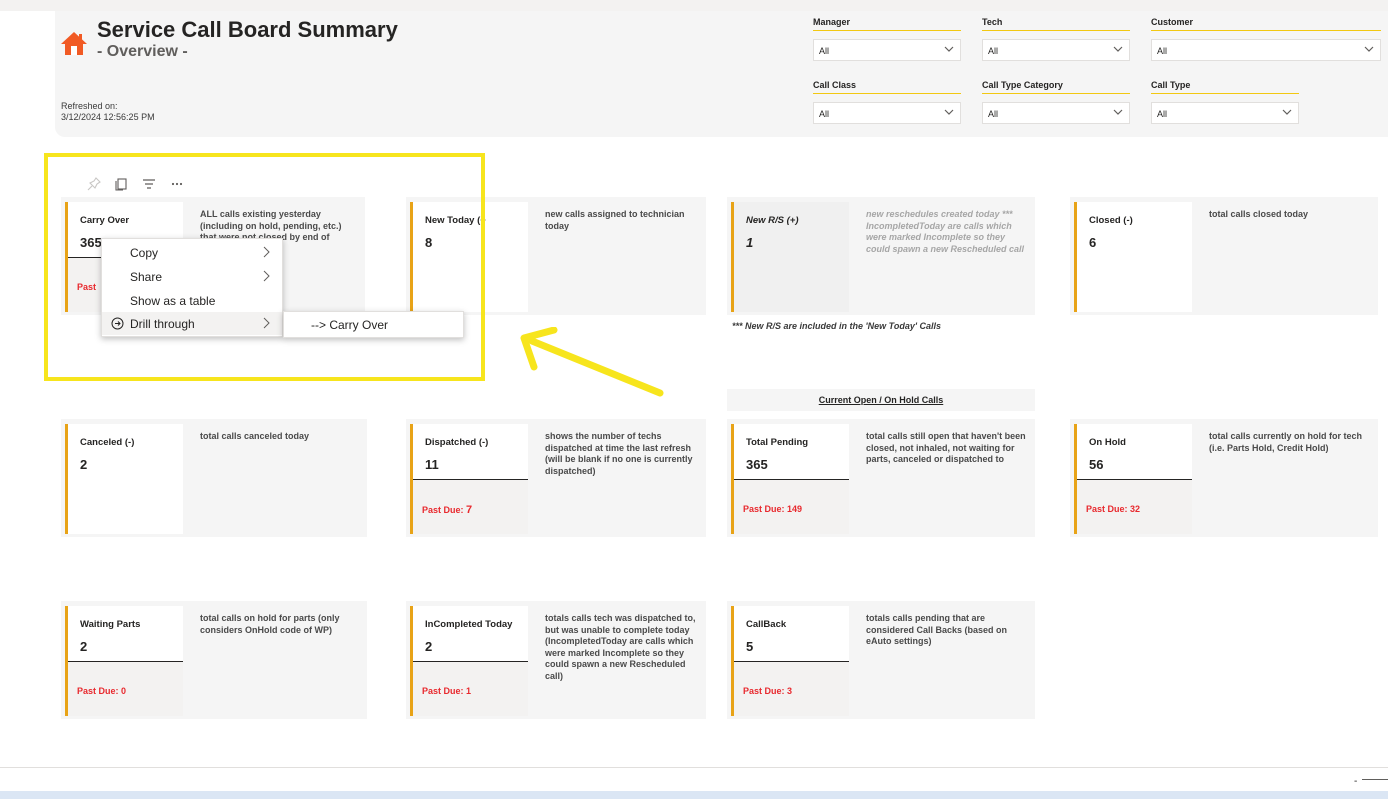 This screenshot has height=799, width=1388. What do you see at coordinates (790, 257) in the screenshot?
I see `kpi-box: New R/S (+) 1` at bounding box center [790, 257].